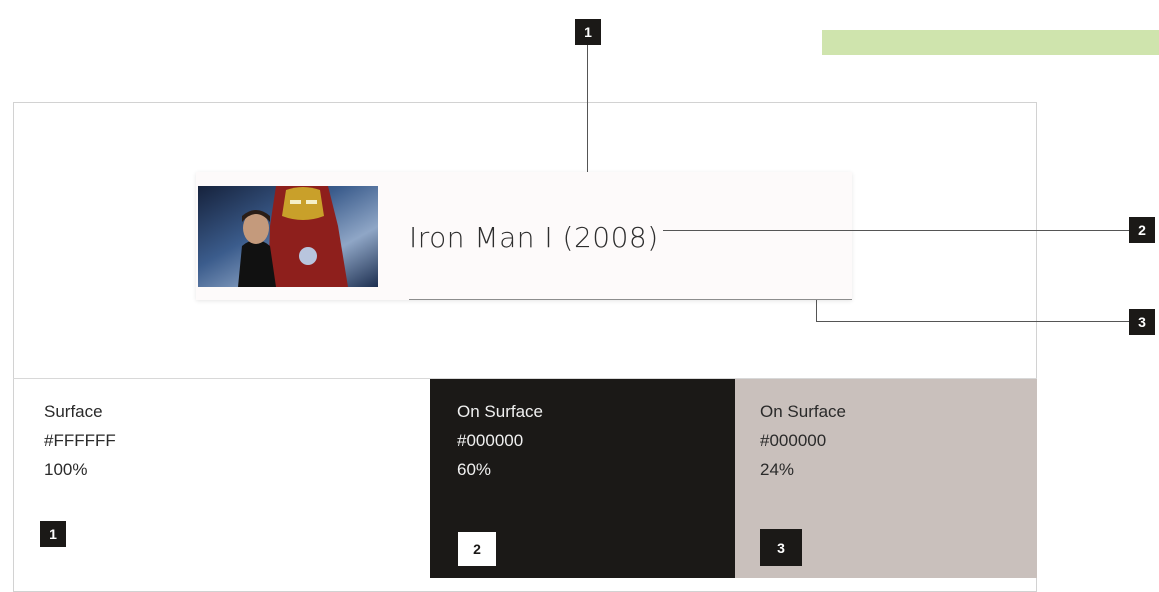  What do you see at coordinates (477, 549) in the screenshot?
I see `swatch-marker-2: 2` at bounding box center [477, 549].